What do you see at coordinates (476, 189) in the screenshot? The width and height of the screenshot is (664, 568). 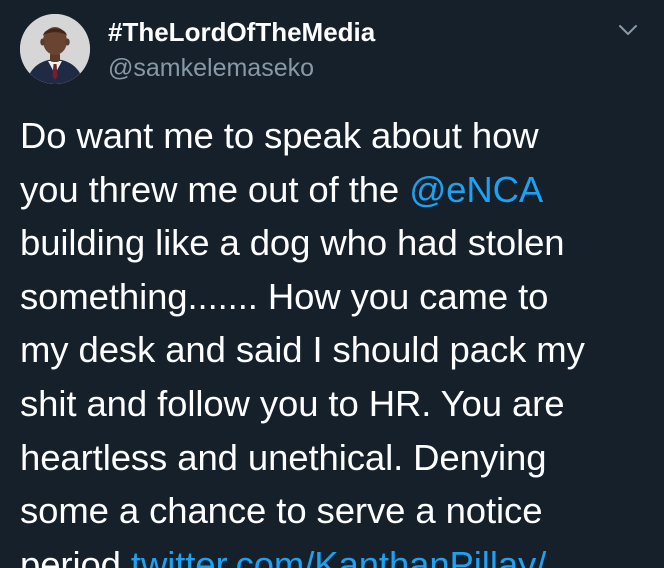 I see `mention-link: @eNCA` at bounding box center [476, 189].